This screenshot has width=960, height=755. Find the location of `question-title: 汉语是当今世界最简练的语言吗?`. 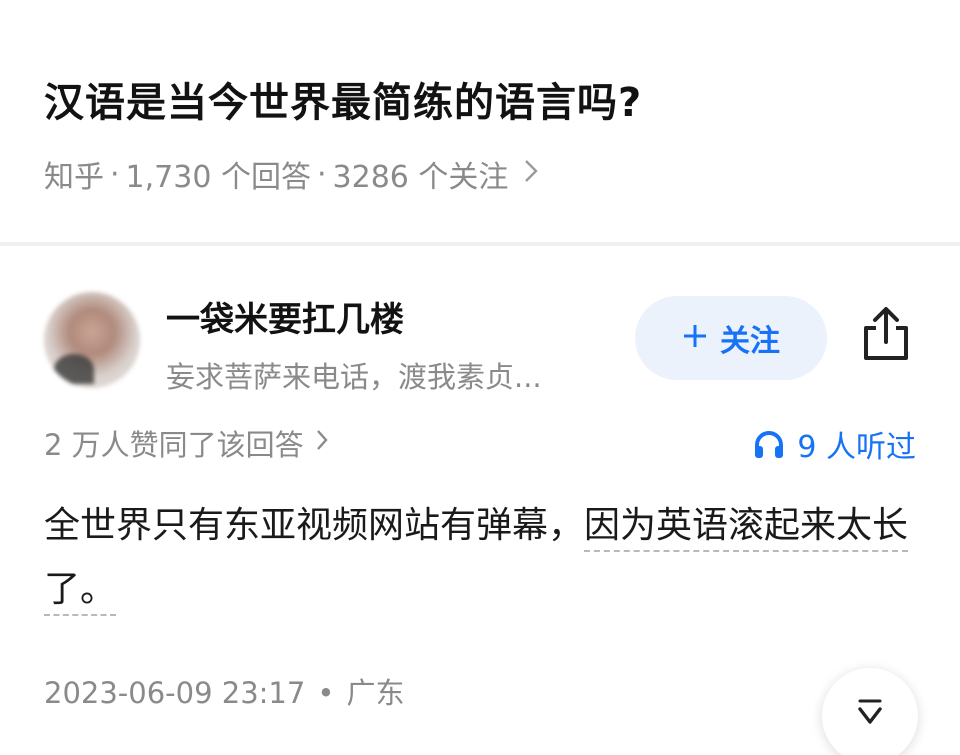

question-title: 汉语是当今世界最简练的语言吗? is located at coordinates (343, 99).